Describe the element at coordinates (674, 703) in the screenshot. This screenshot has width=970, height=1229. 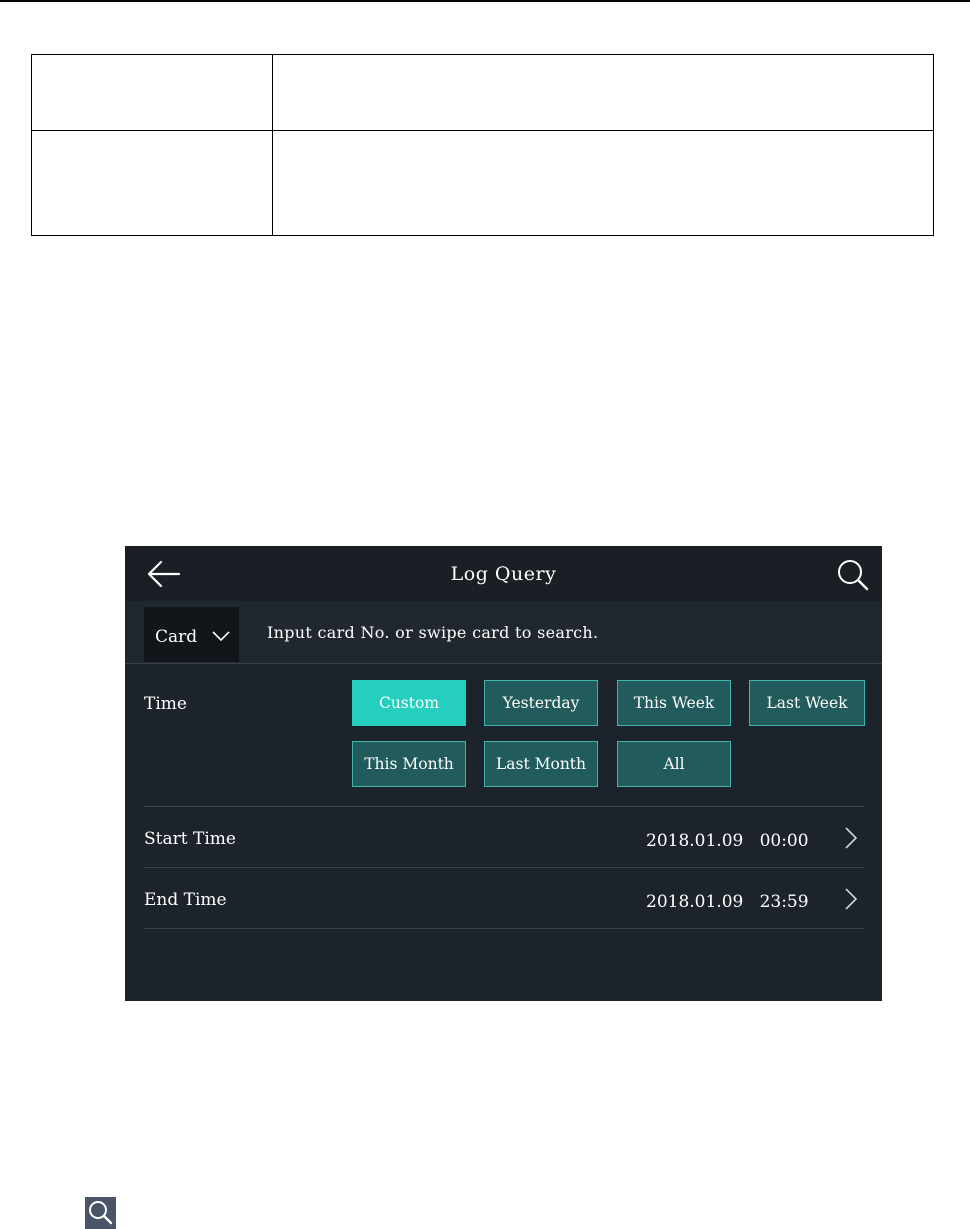
I see `time-option-this-week: This Week` at that location.